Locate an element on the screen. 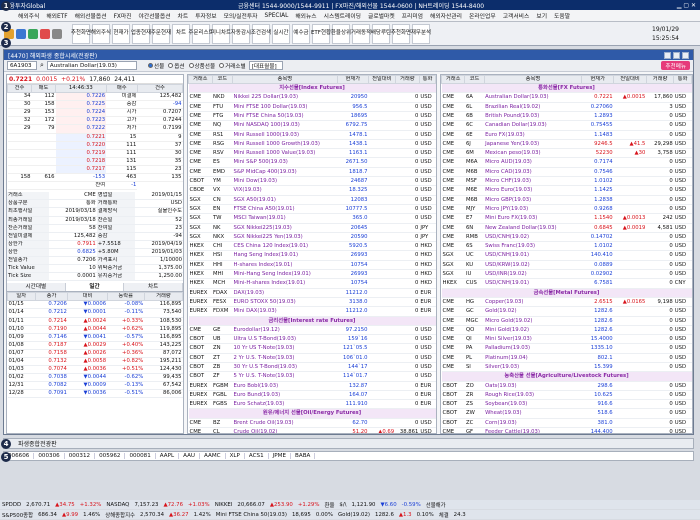 This screenshot has width=700, height=520. quote-row: CME M6E Micro Euro(19.03) 1.1425 0 USD is located at coordinates (566, 190).